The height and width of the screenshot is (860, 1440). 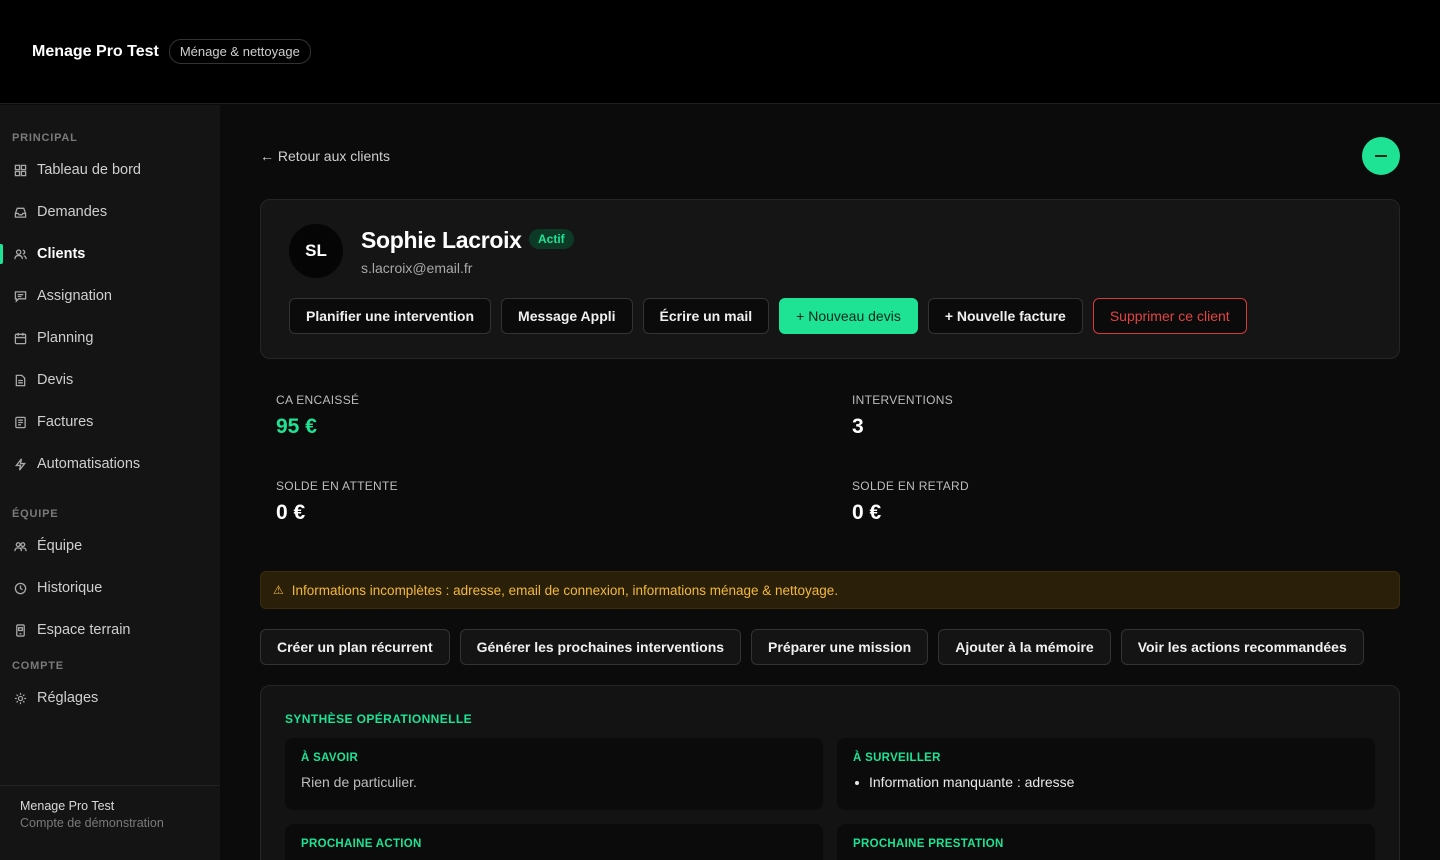 I want to click on avatar: SL, so click(x=316, y=251).